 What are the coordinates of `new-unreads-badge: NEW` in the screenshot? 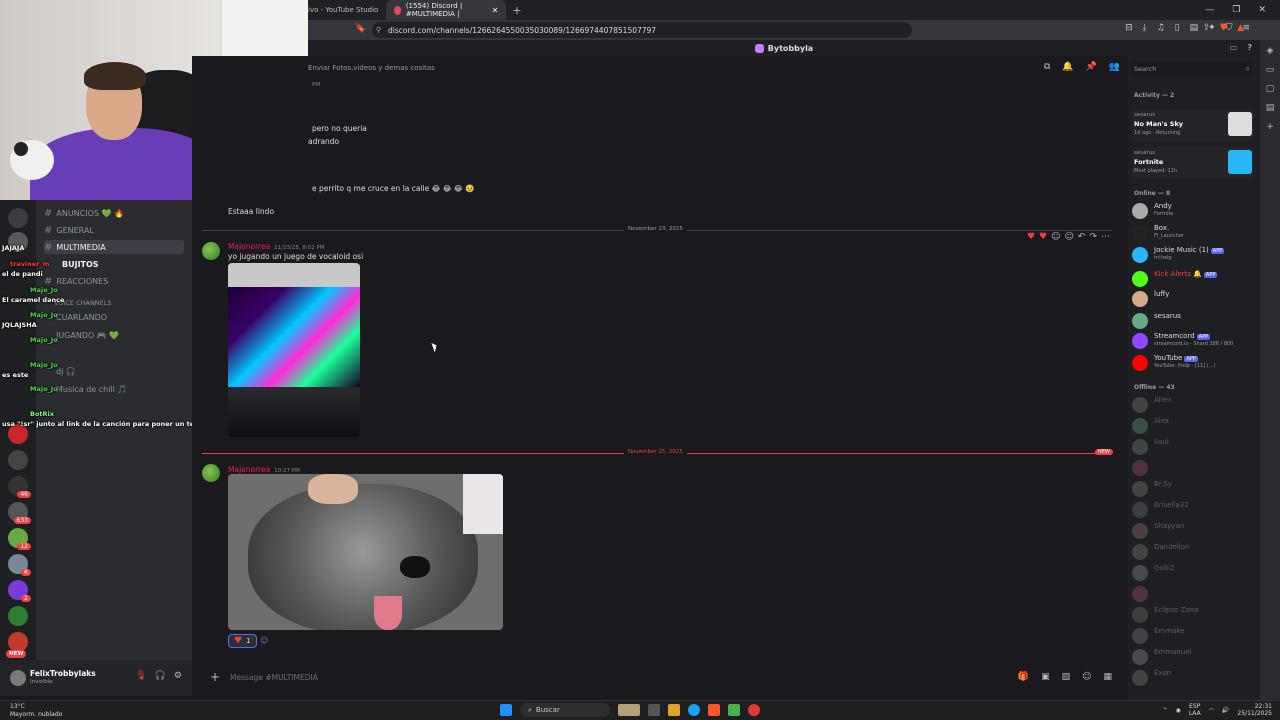 It's located at (16, 654).